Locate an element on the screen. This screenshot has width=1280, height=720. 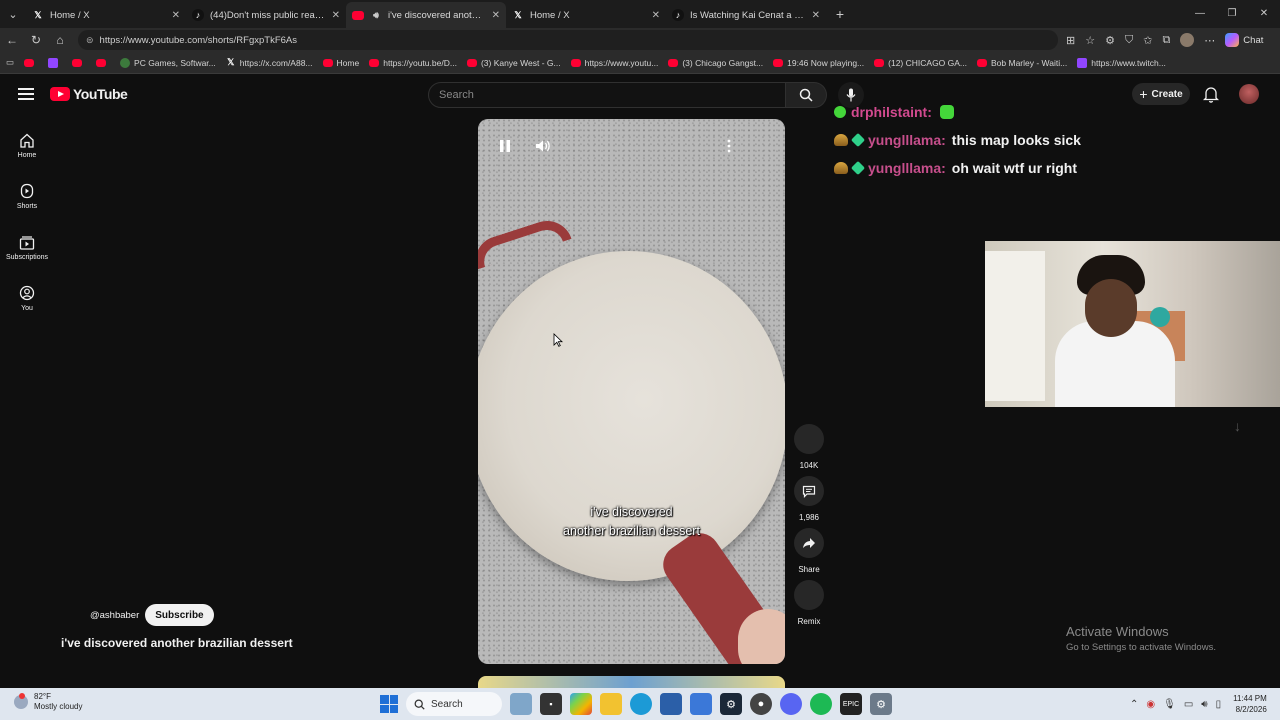
guide-item-shorts: Shorts is located at coordinates (27, 196).